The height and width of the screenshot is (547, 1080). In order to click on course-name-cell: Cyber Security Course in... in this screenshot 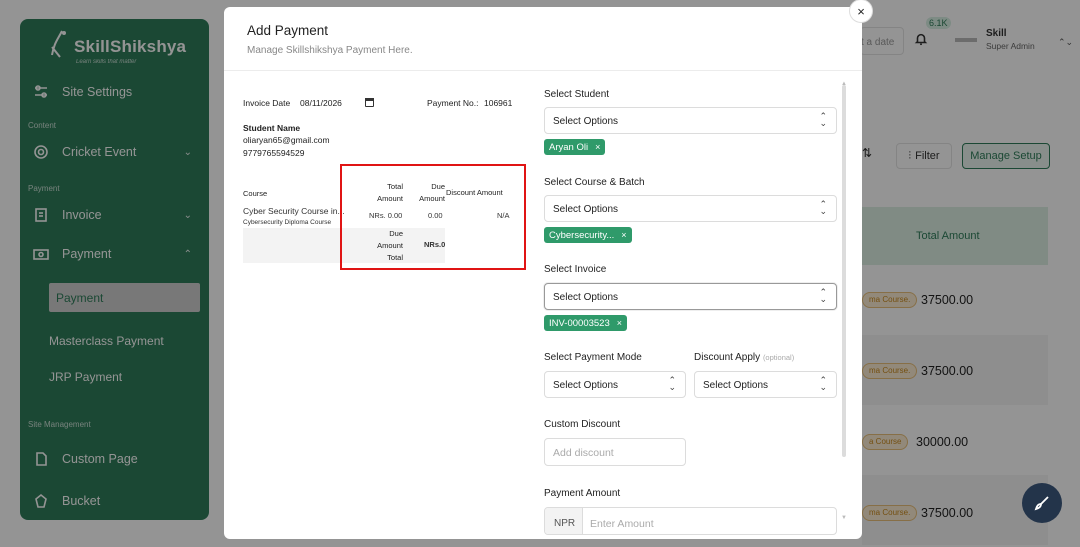, I will do `click(294, 211)`.